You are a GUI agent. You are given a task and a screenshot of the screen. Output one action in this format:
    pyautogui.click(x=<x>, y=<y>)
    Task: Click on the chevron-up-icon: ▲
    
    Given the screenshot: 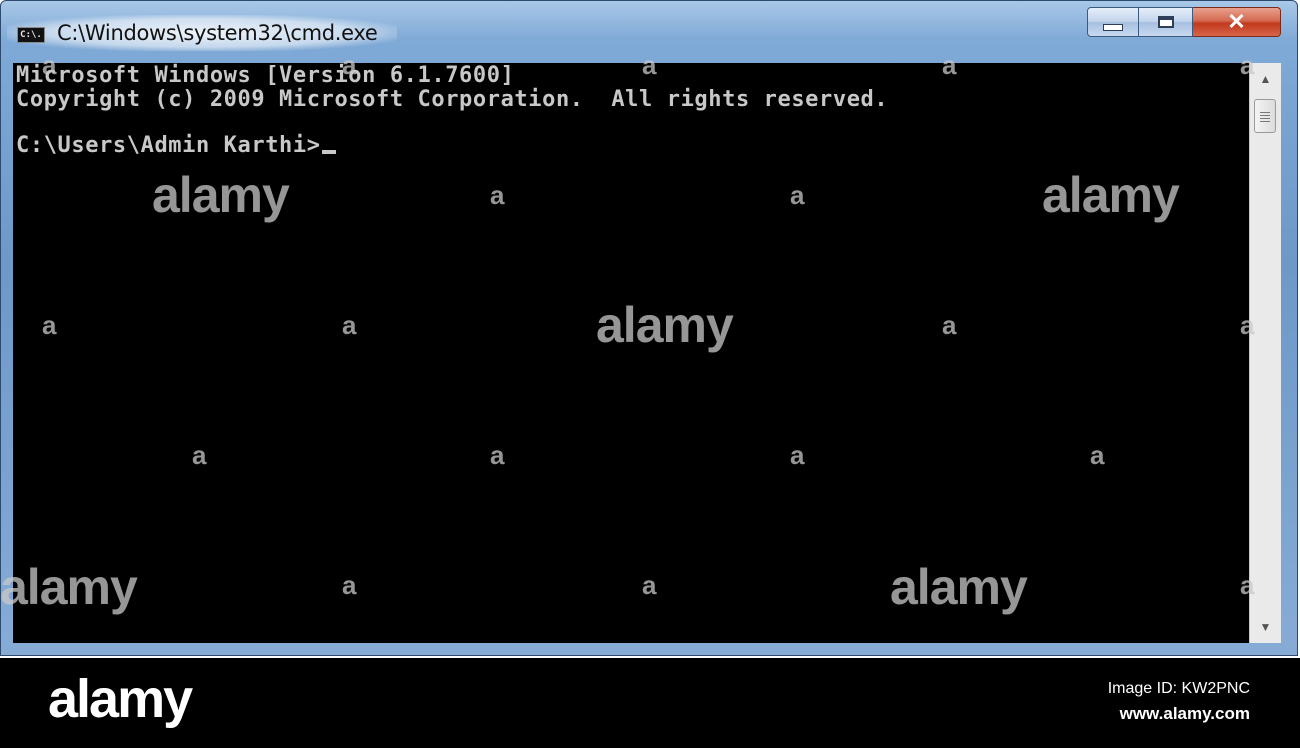 What is the action you would take?
    pyautogui.click(x=1265, y=79)
    